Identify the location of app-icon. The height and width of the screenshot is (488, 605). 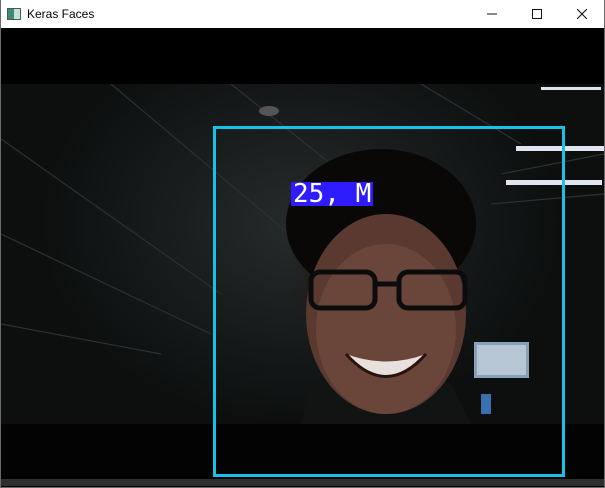
(14, 14).